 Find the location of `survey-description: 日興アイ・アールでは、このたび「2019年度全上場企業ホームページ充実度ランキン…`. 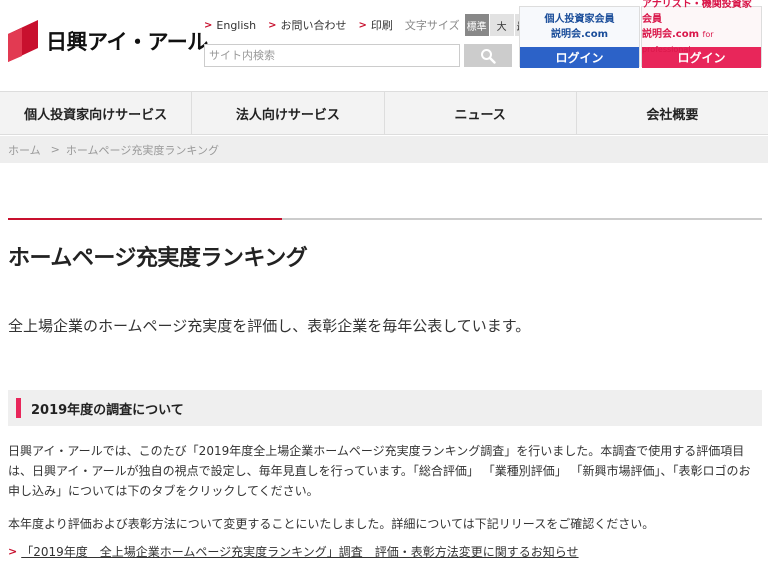

survey-description: 日興アイ・アールでは、このたび「2019年度全上場企業ホームページ充実度ランキン… is located at coordinates (379, 471).